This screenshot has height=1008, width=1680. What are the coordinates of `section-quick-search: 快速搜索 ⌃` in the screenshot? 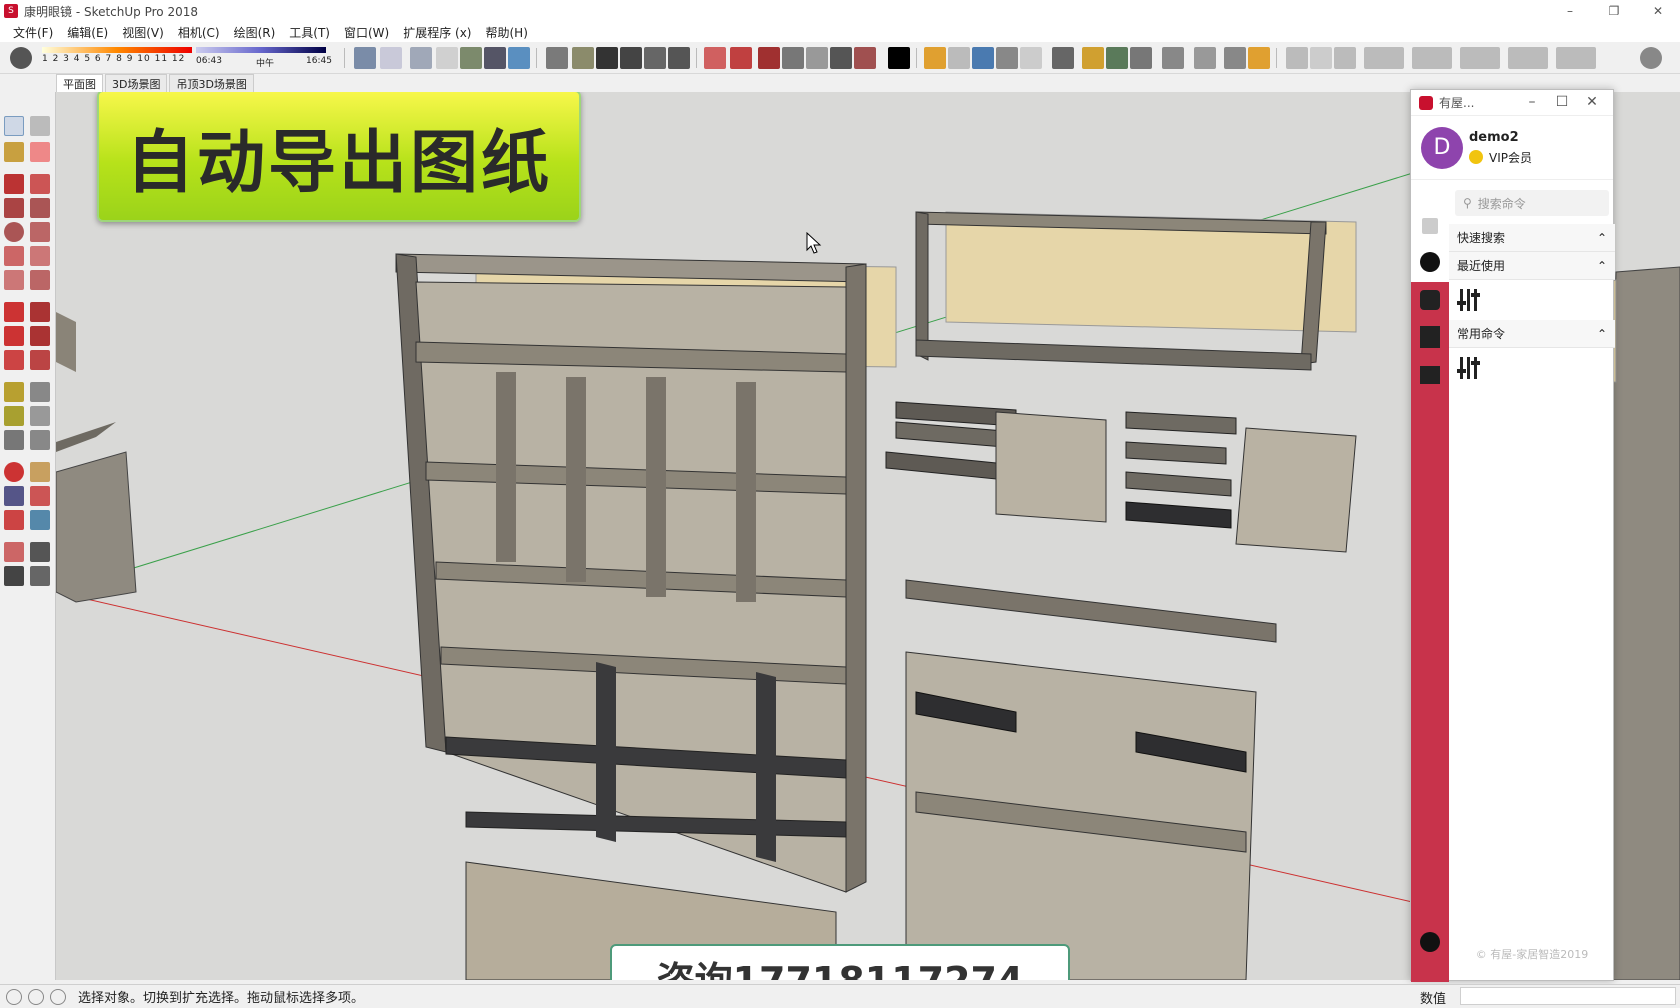 It's located at (1532, 238).